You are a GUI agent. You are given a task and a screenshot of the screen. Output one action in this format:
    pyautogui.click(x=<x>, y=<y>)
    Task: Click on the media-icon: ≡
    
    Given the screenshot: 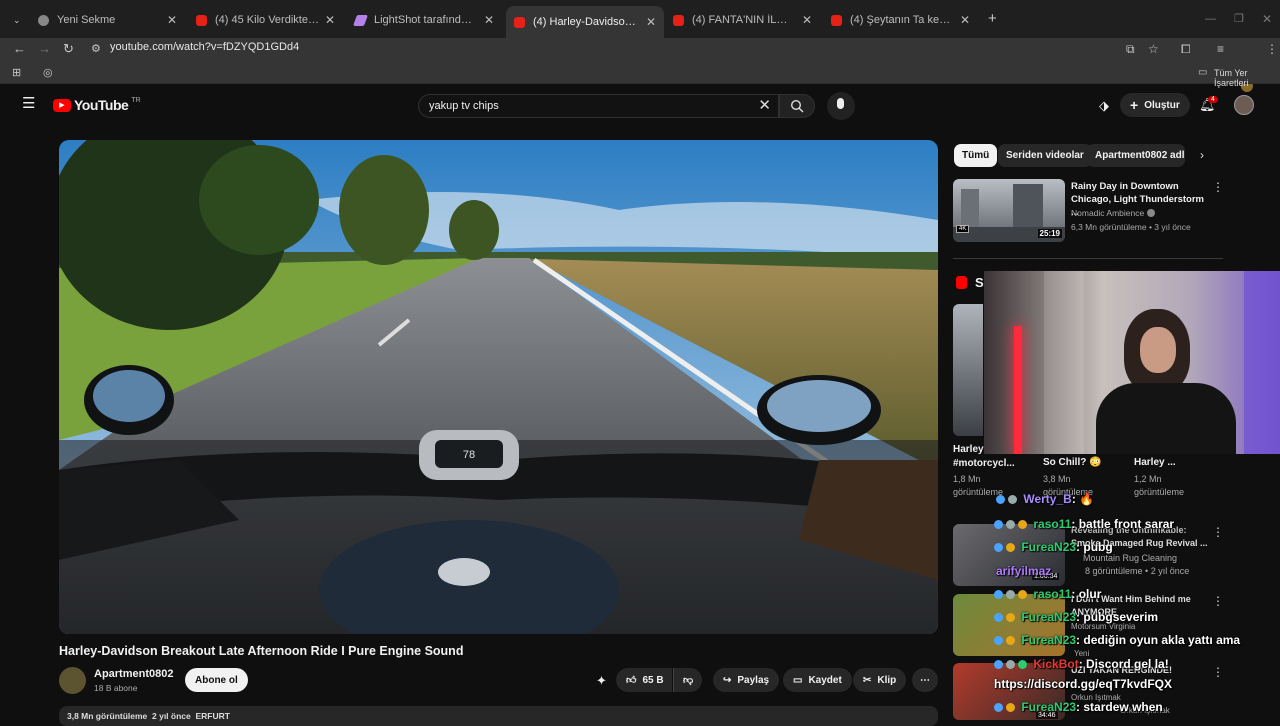 What is the action you would take?
    pyautogui.click(x=1220, y=49)
    